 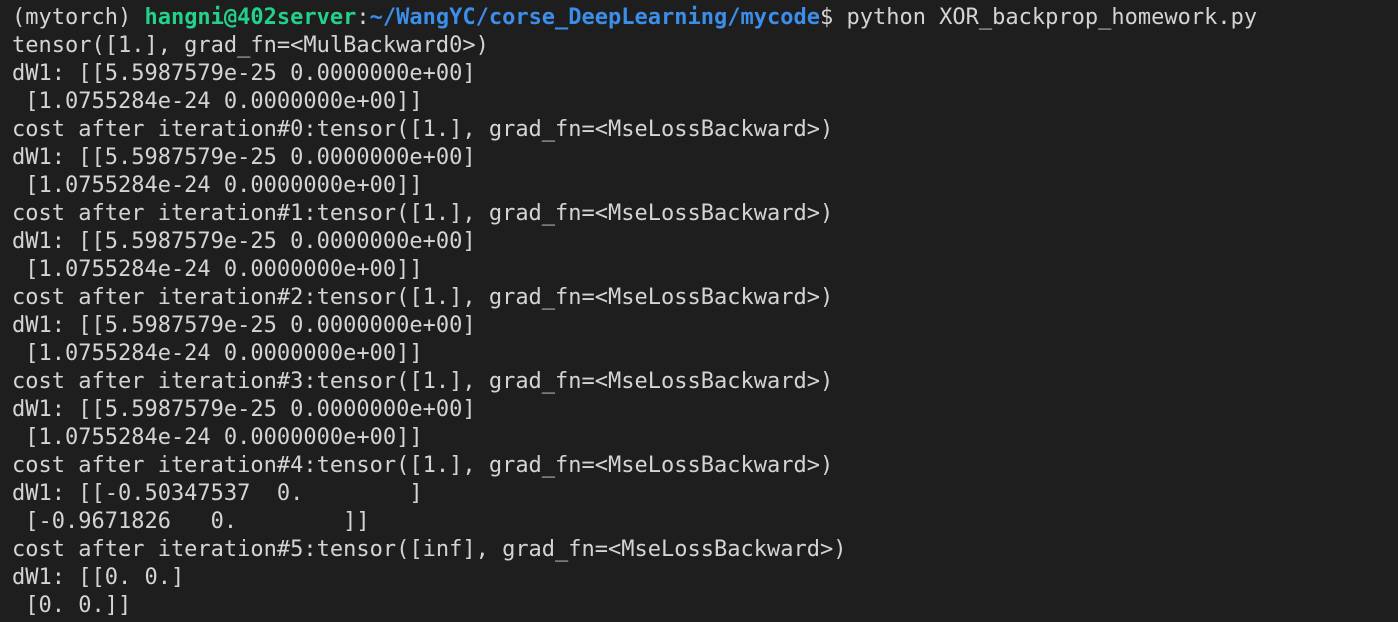 I want to click on command-text: python XOR_backprop_homework.py, so click(x=1045, y=17).